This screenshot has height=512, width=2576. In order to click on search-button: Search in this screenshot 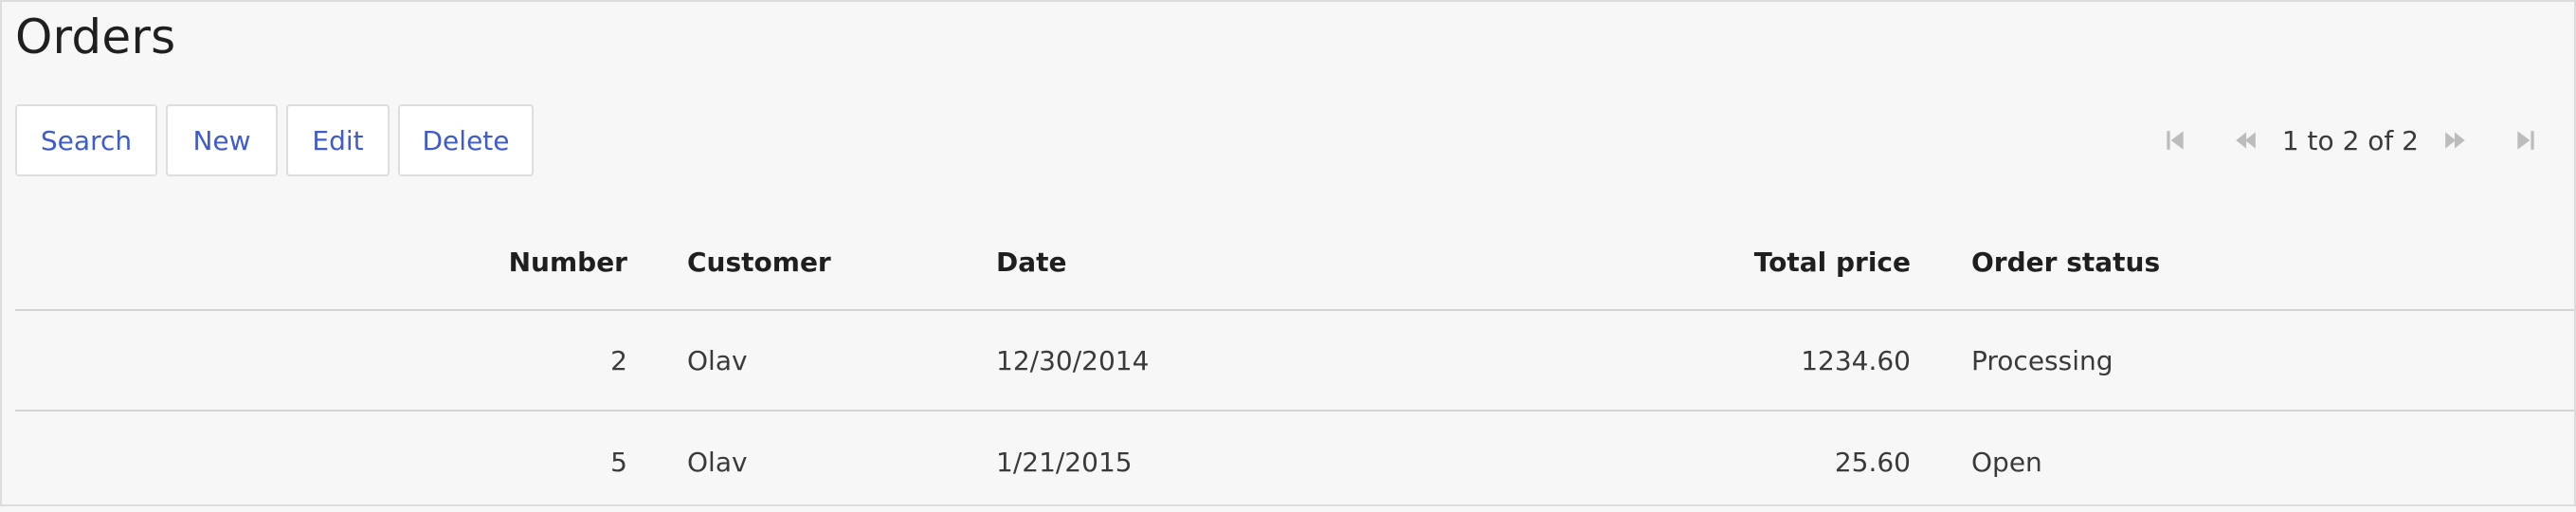, I will do `click(86, 140)`.